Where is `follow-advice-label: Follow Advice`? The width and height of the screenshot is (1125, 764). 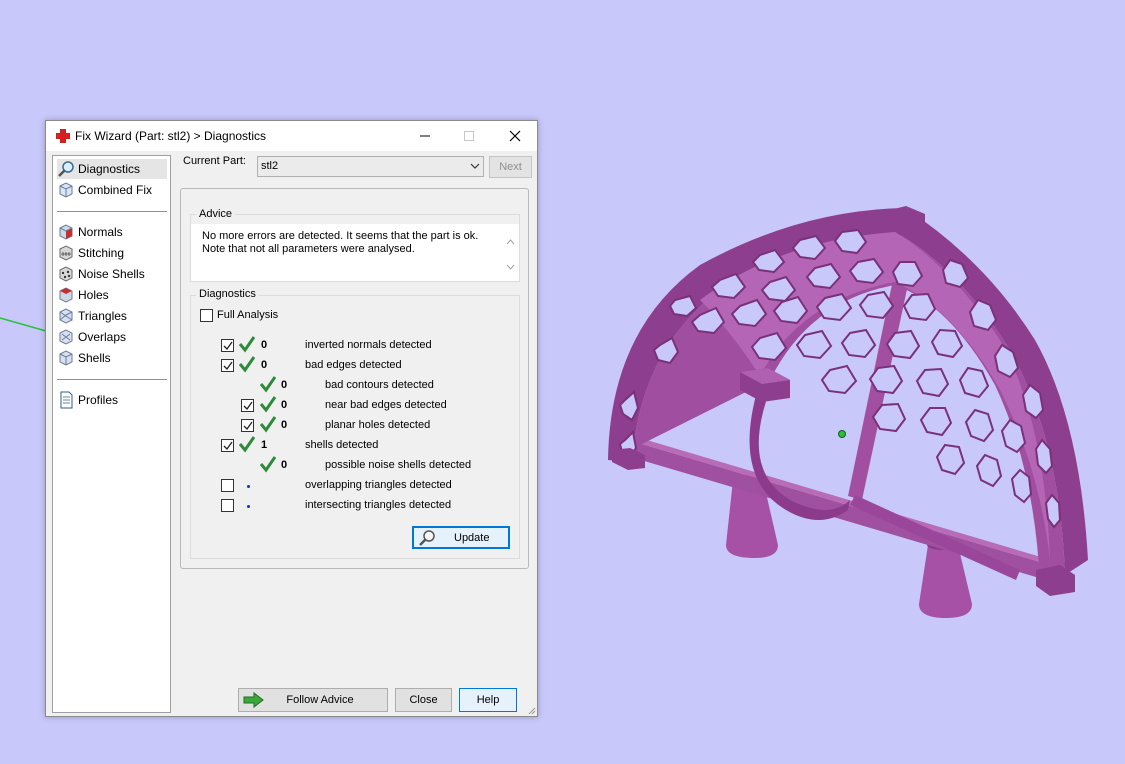 follow-advice-label: Follow Advice is located at coordinates (320, 700).